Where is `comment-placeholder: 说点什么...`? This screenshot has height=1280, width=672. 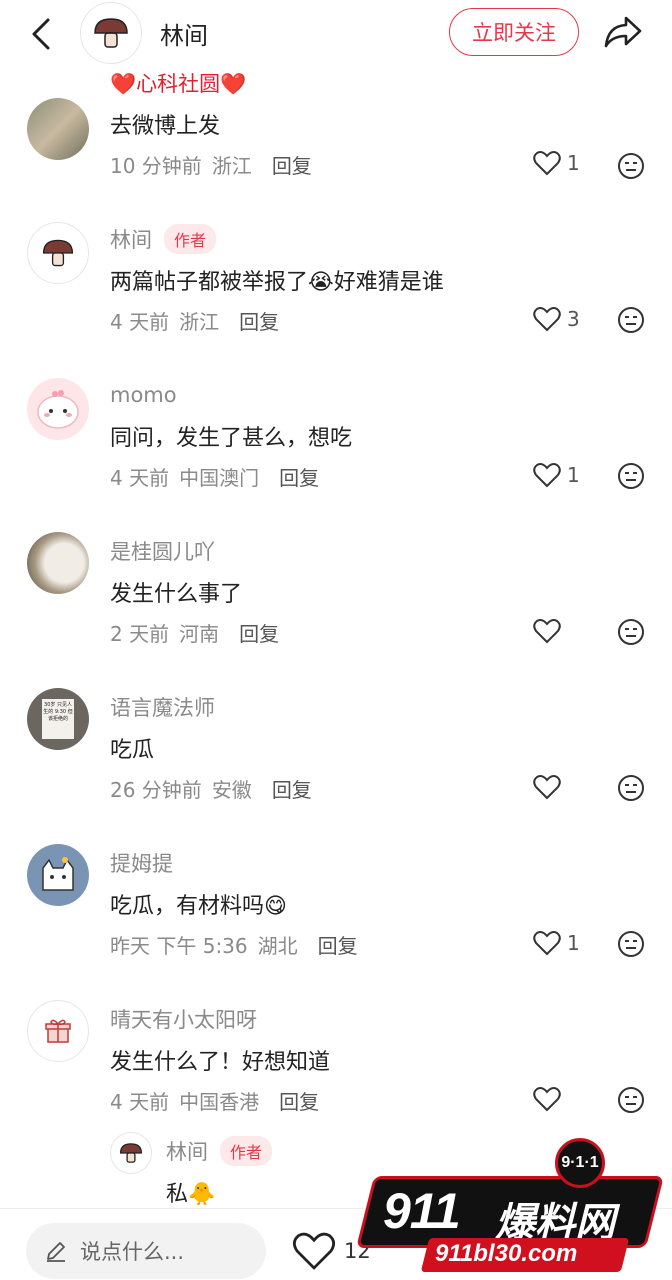 comment-placeholder: 说点什么... is located at coordinates (132, 1252).